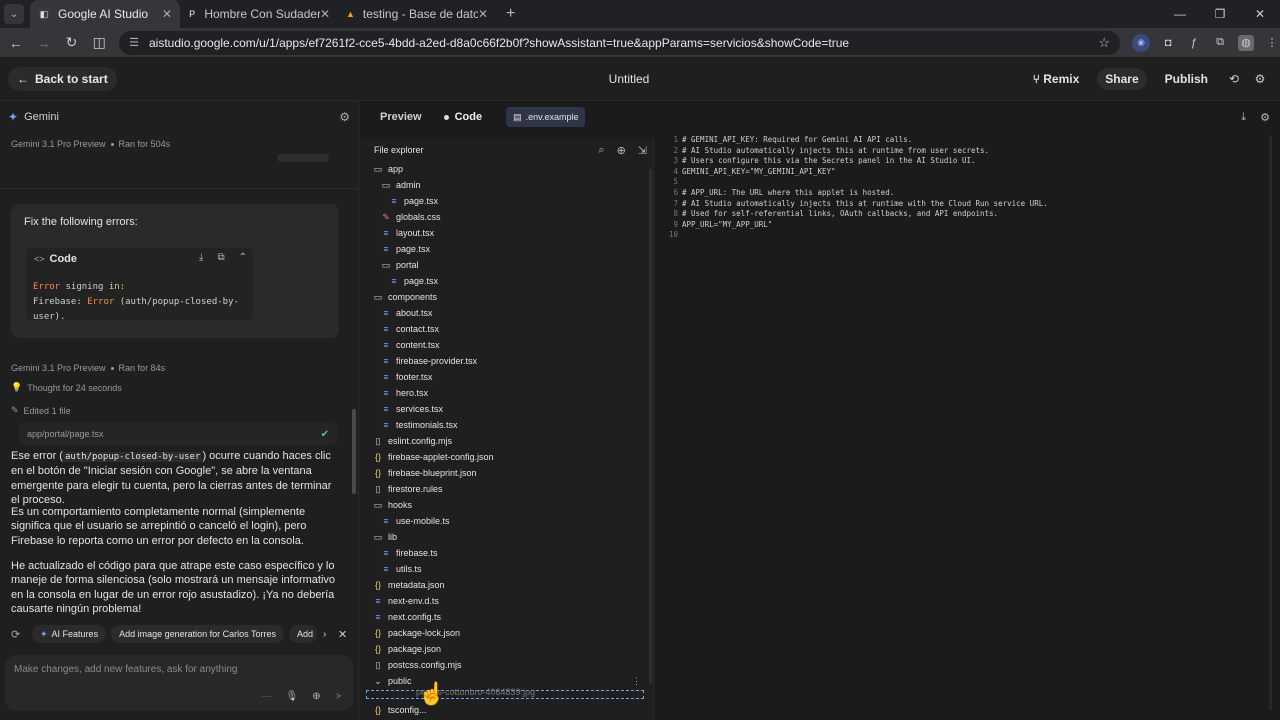 The width and height of the screenshot is (1280, 720). Describe the element at coordinates (506, 521) in the screenshot. I see `tree-file: ≡ use-mobile.ts` at that location.